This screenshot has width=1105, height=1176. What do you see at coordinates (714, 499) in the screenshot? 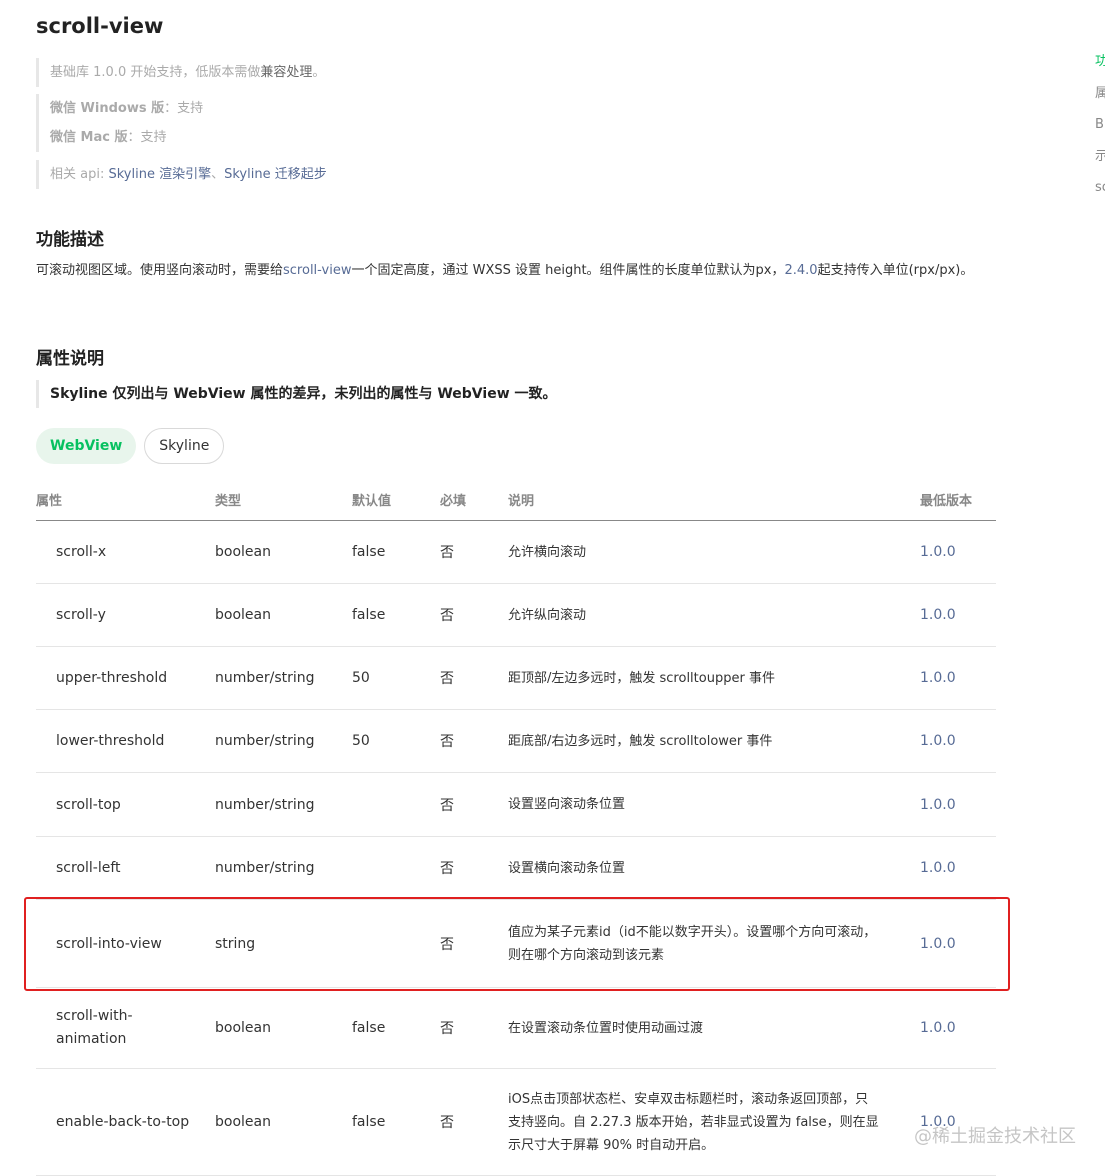
I see `header-description: 说明` at bounding box center [714, 499].